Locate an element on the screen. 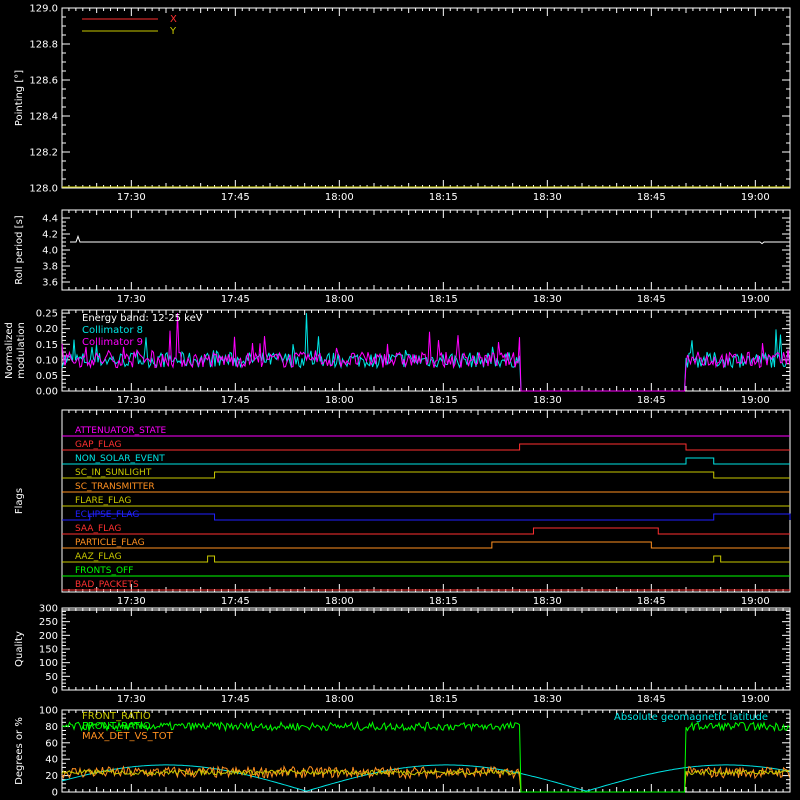  y-tick-label: 20 is located at coordinates (51, 776).